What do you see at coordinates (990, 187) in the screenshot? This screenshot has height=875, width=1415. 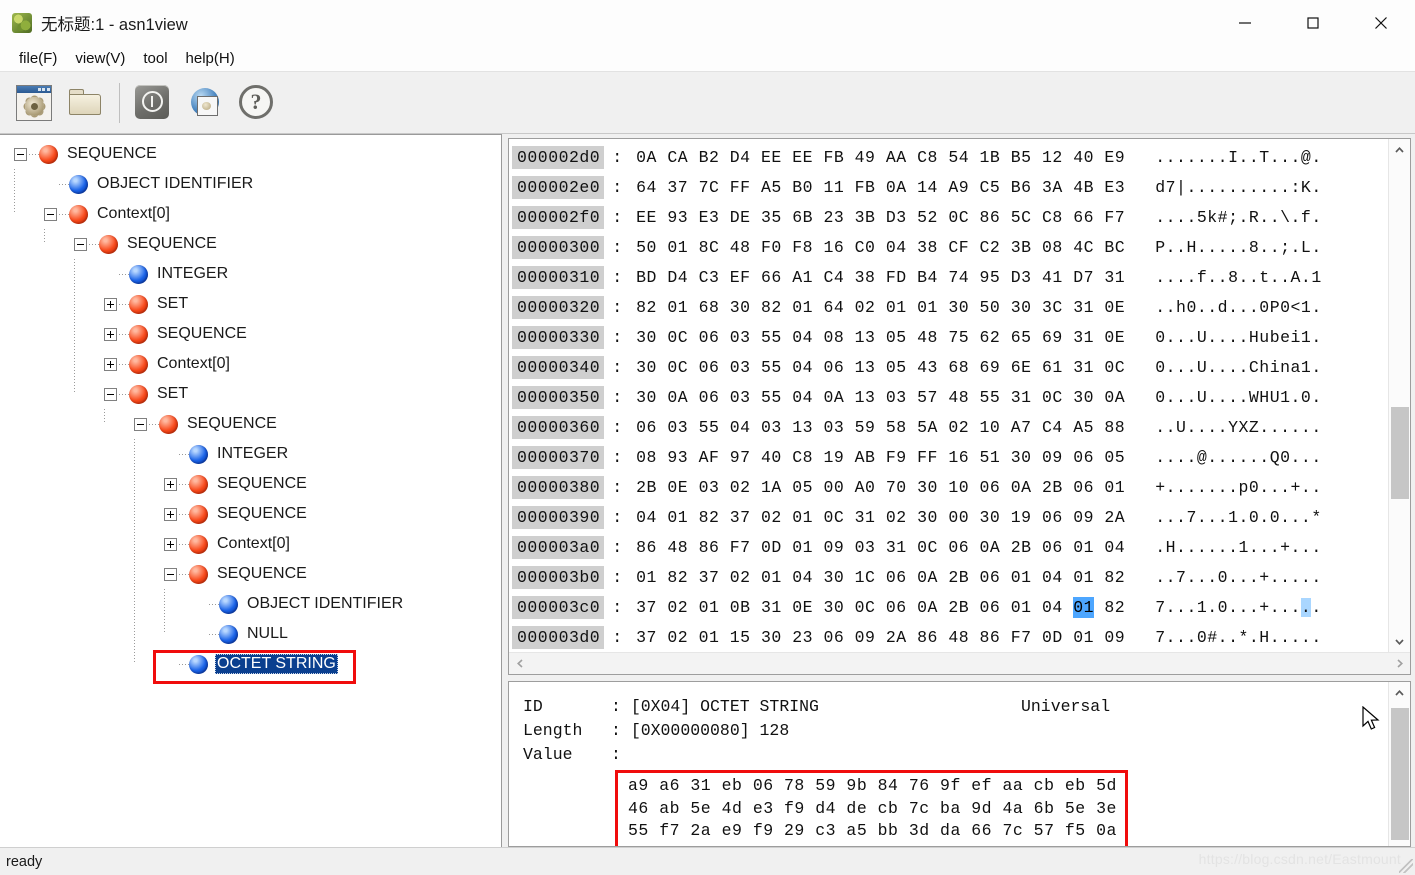 I see `hex-byte: C5` at bounding box center [990, 187].